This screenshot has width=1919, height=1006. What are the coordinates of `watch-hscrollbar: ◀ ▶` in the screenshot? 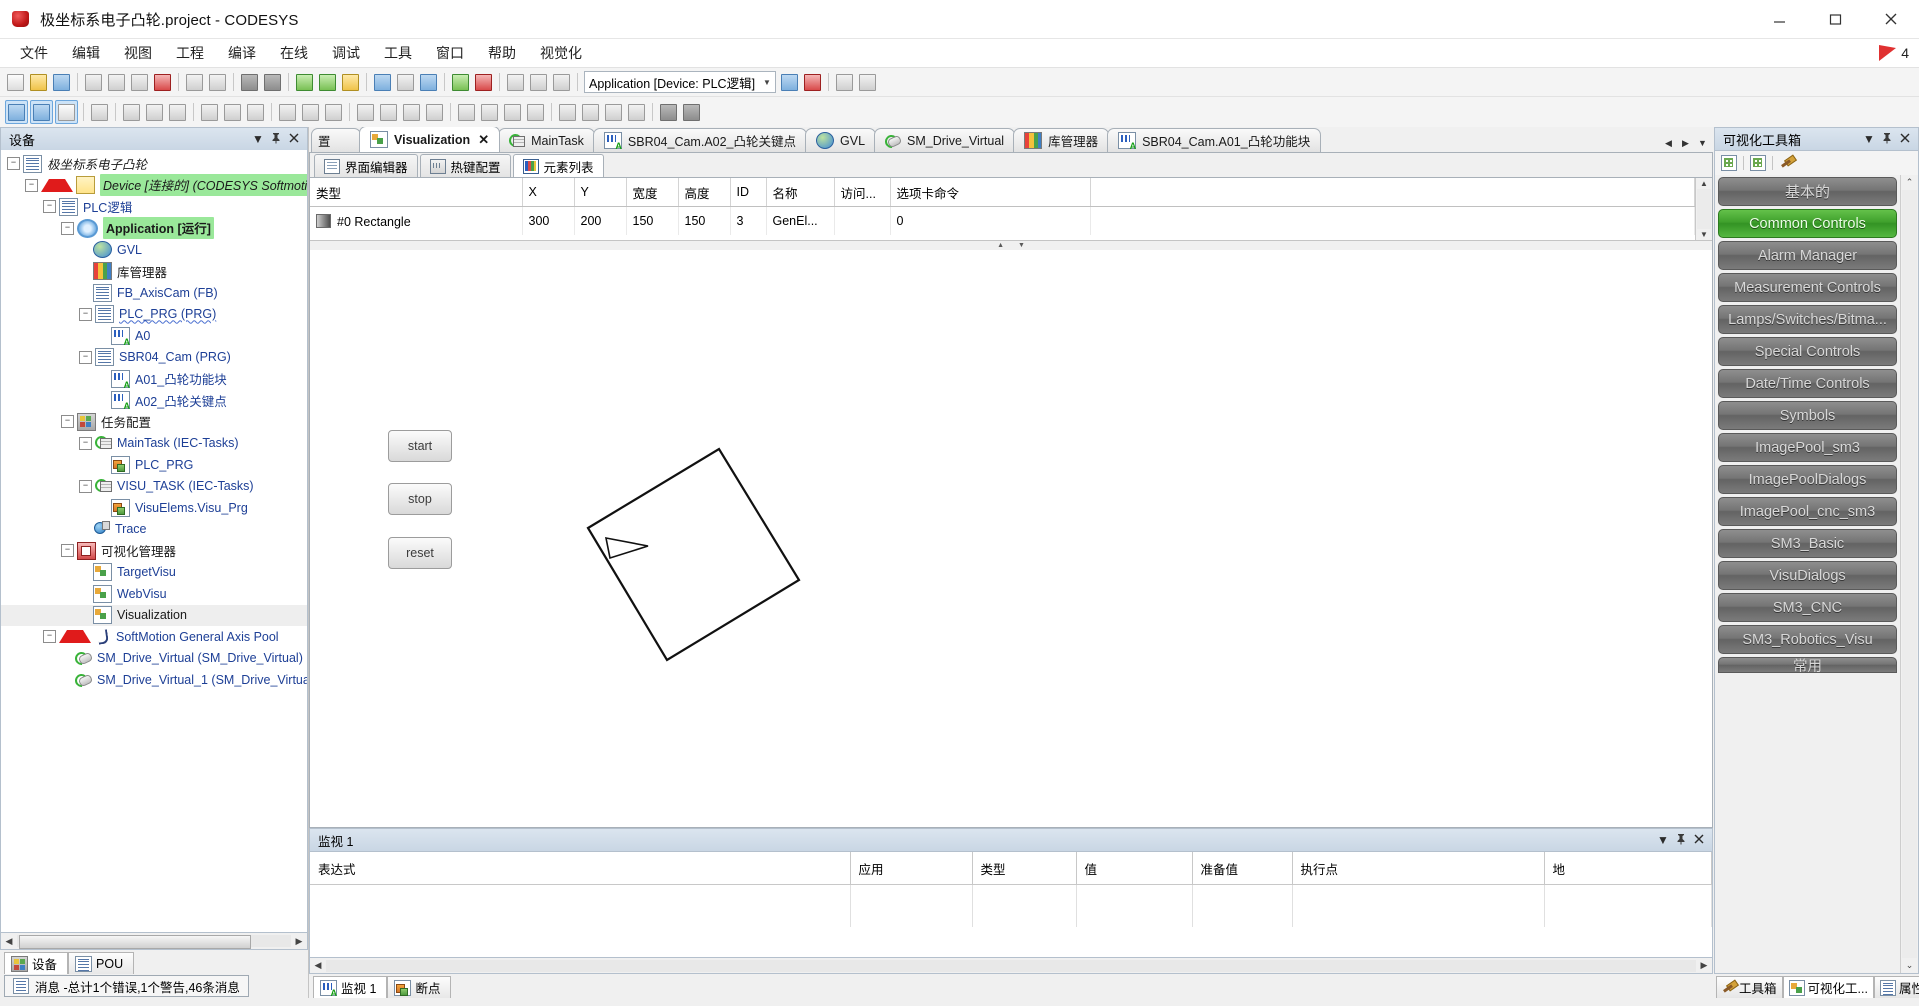 It's located at (1011, 966).